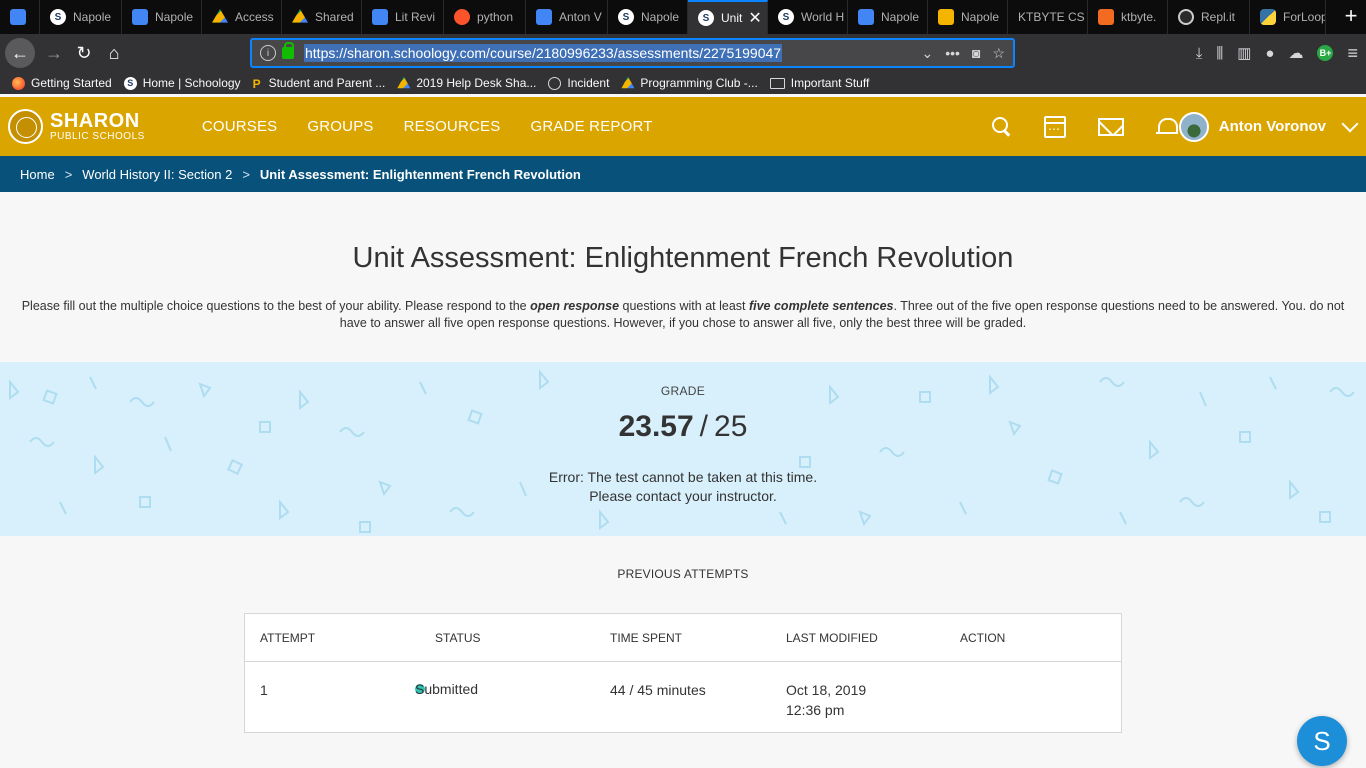 This screenshot has width=1366, height=768. I want to click on main-nav: COURSES GROUPS RESOURCES GRADE REPORT, so click(427, 126).